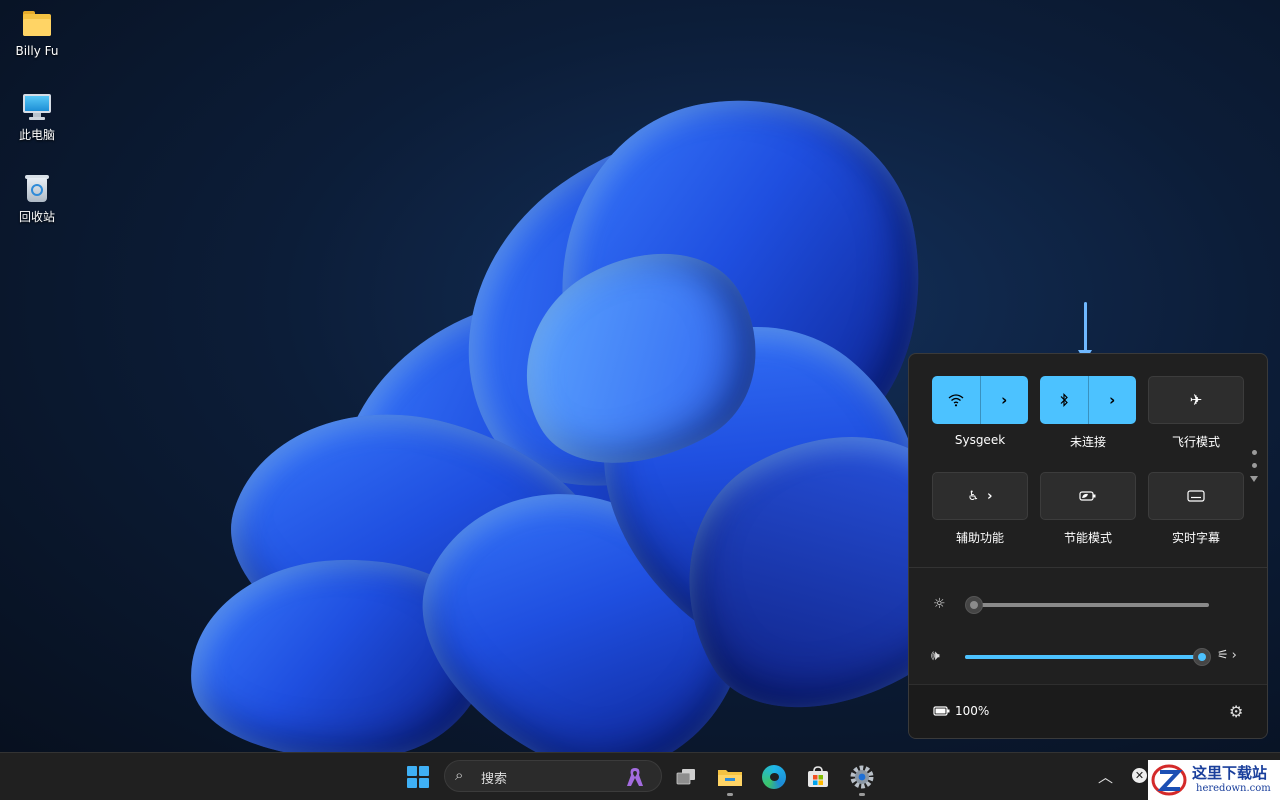 The image size is (1280, 800). Describe the element at coordinates (972, 711) in the screenshot. I see `battery-percent: 100%` at that location.